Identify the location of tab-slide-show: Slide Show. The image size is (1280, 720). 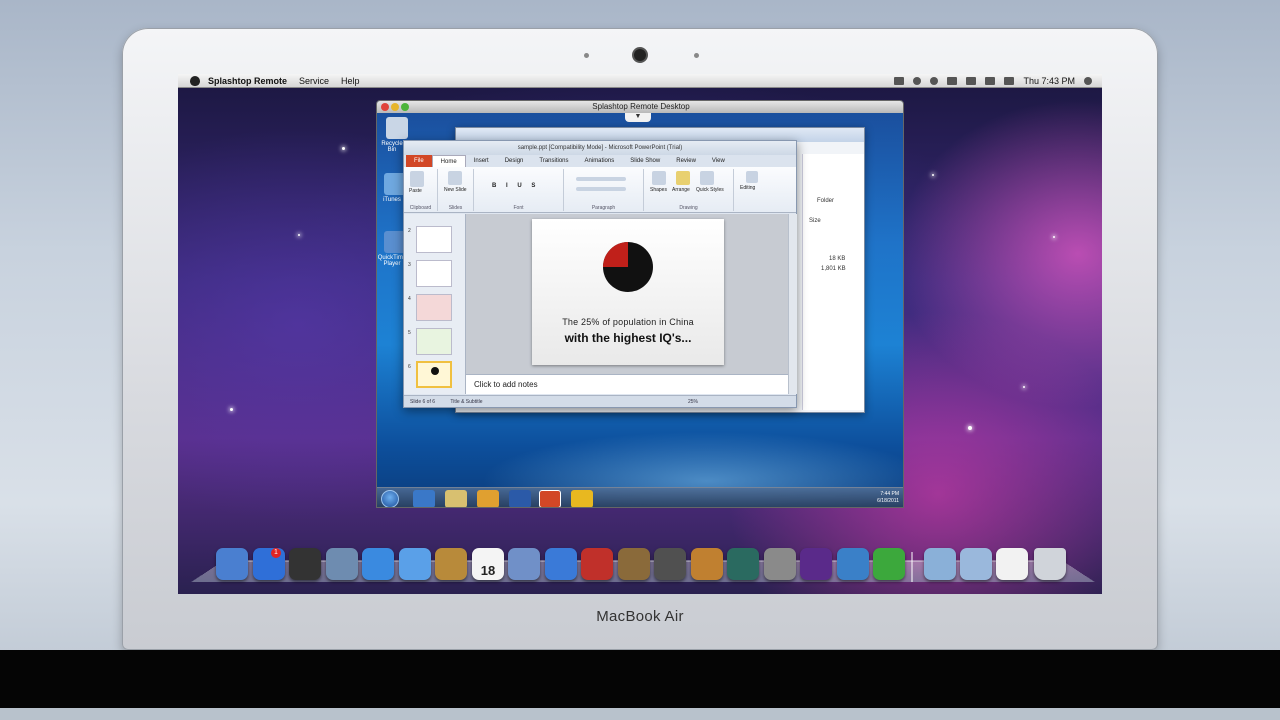
(645, 161).